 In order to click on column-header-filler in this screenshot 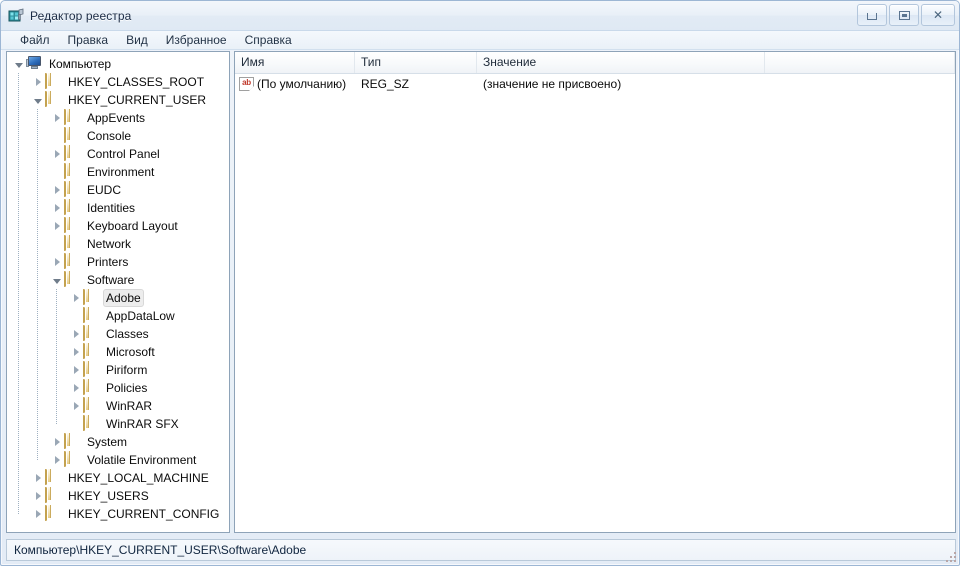, I will do `click(860, 62)`.